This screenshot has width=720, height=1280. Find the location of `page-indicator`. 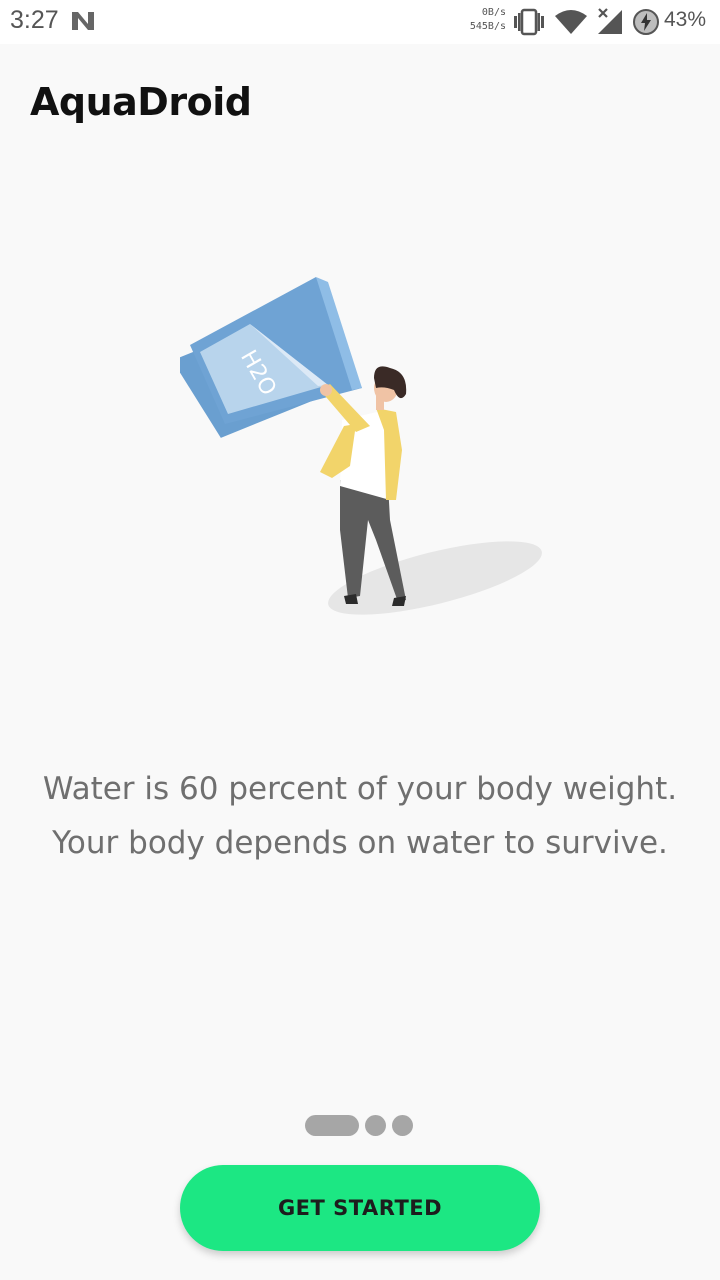

page-indicator is located at coordinates (359, 1126).